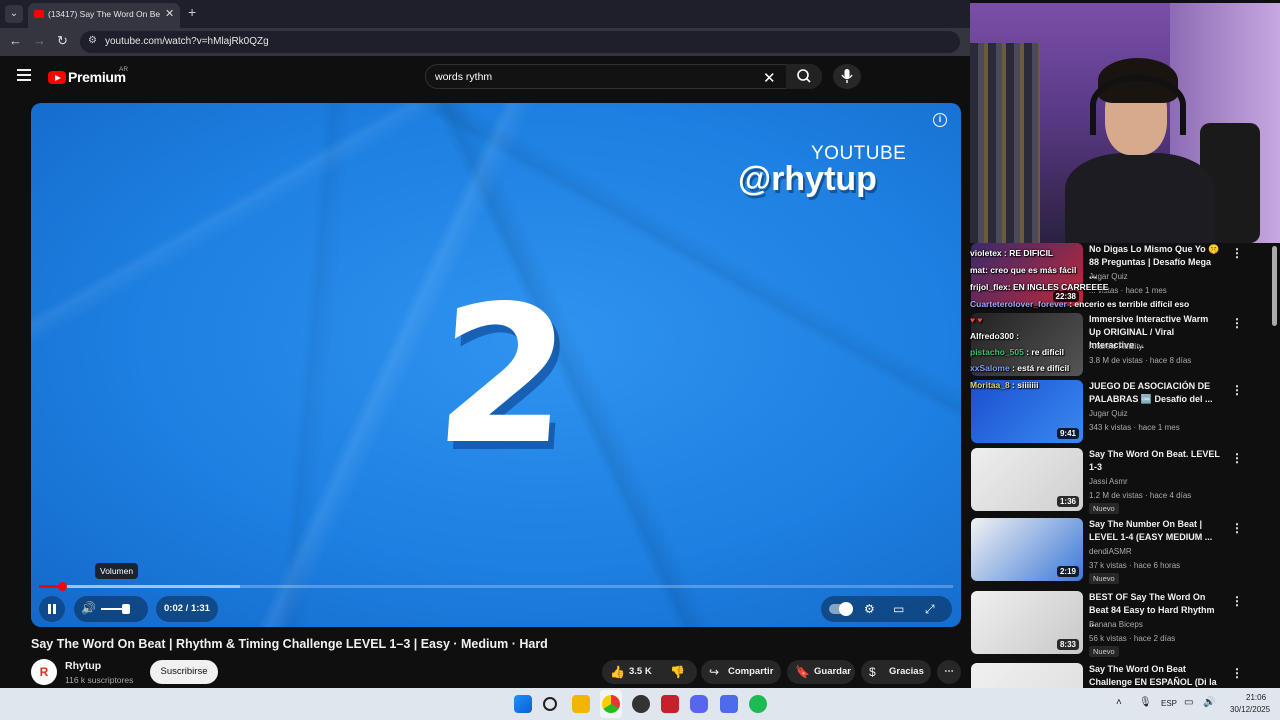 Image resolution: width=1280 pixels, height=720 pixels. Describe the element at coordinates (1116, 346) in the screenshot. I see `related-video-channel: Andrew Reality` at that location.